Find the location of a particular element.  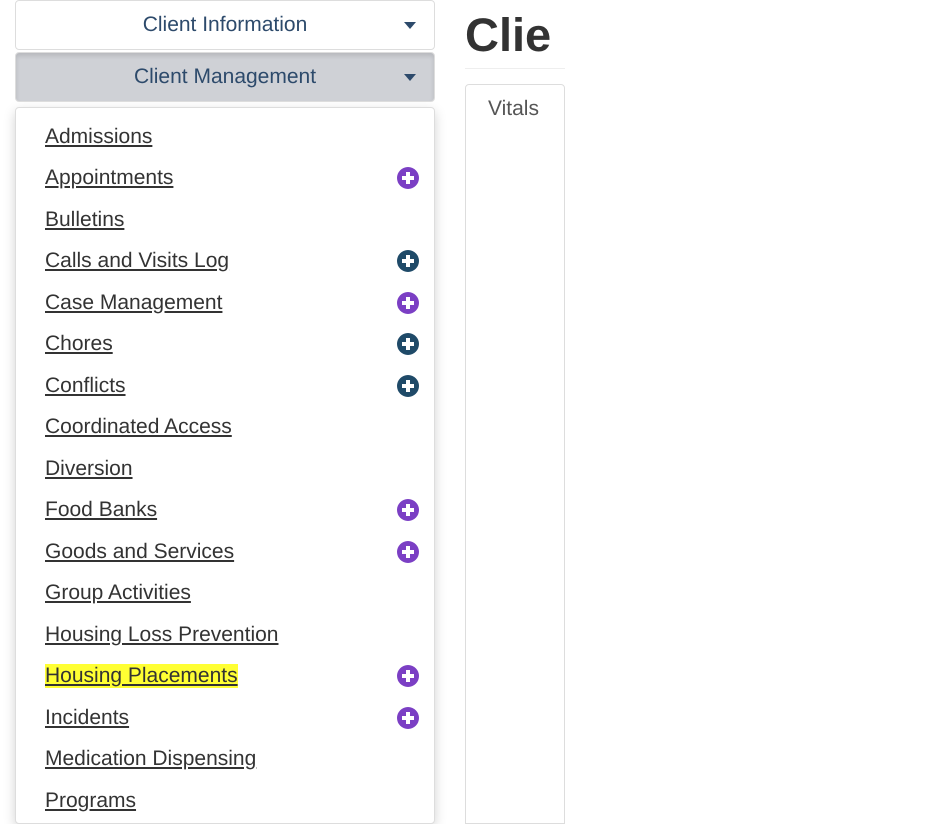

menu-link: Bulletins is located at coordinates (84, 220).